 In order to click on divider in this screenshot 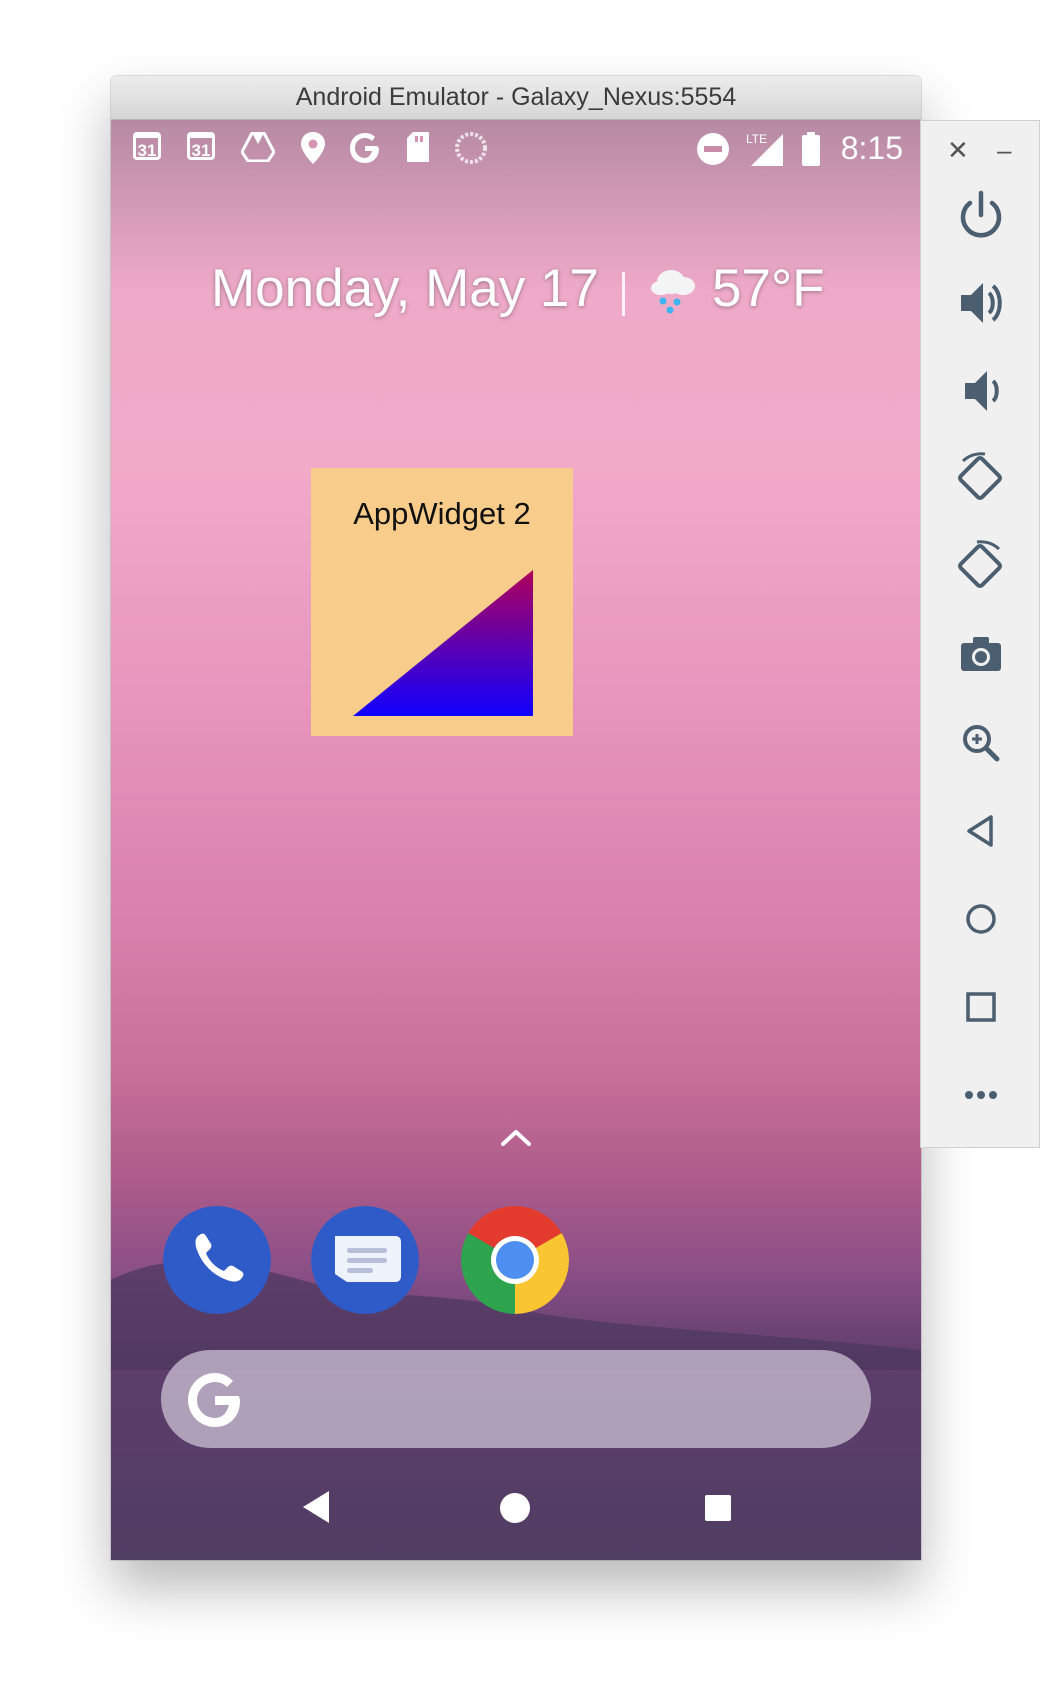, I will do `click(623, 294)`.